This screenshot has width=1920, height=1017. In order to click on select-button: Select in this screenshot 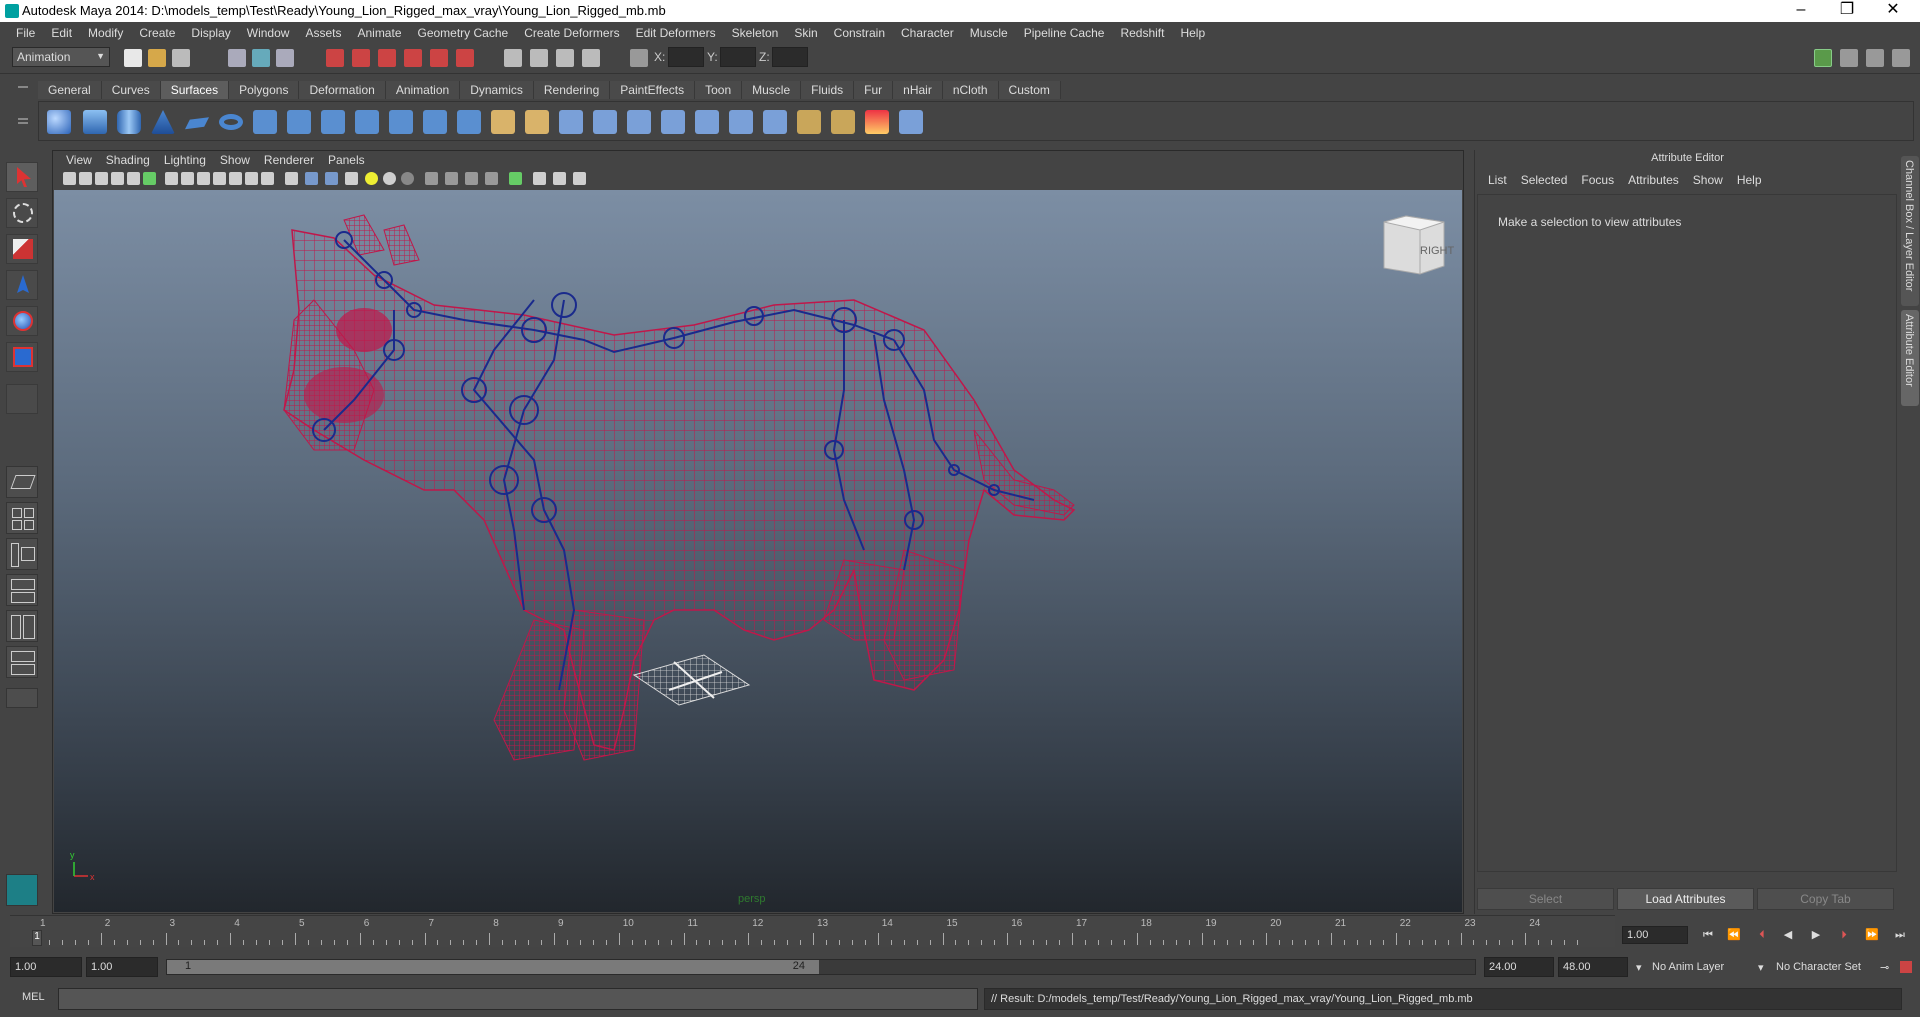, I will do `click(1545, 899)`.